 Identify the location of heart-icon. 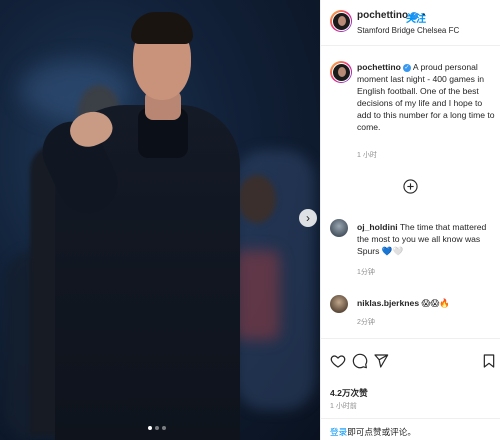
(338, 361).